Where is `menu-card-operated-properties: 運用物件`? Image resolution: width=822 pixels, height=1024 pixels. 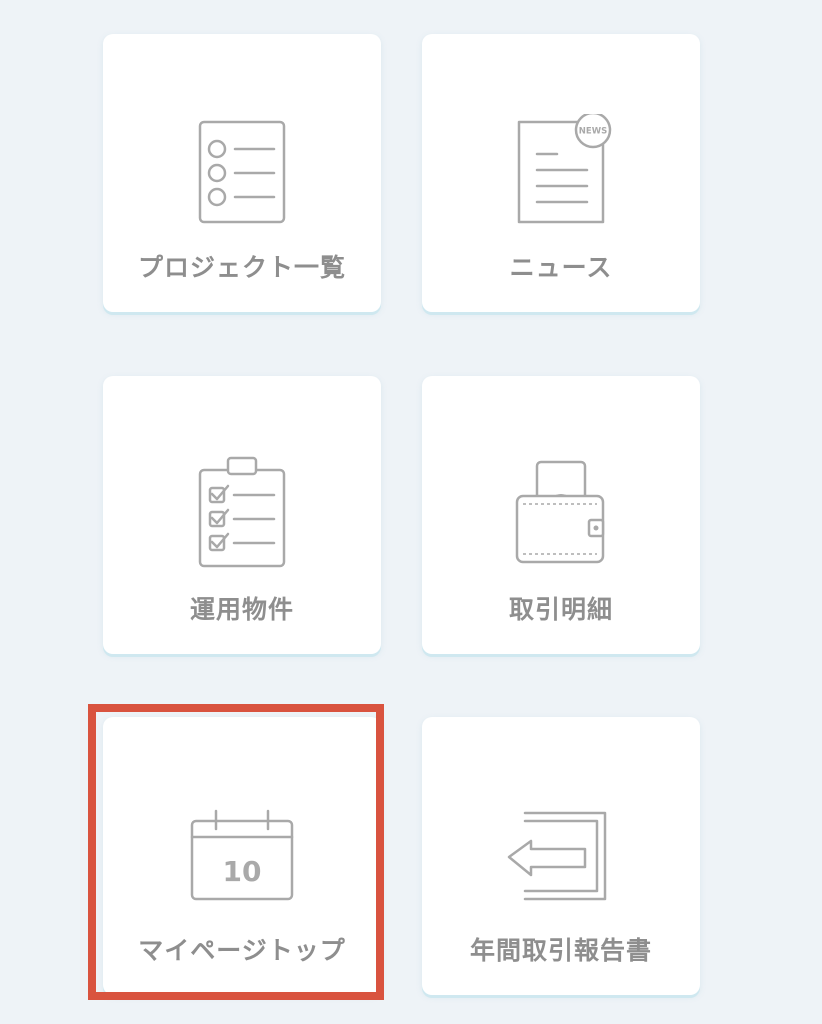
menu-card-operated-properties: 運用物件 is located at coordinates (242, 515).